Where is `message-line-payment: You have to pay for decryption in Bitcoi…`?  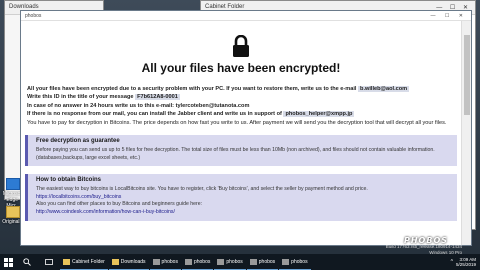 message-line-payment: You have to pay for decryption in Bitcoi… is located at coordinates (237, 122).